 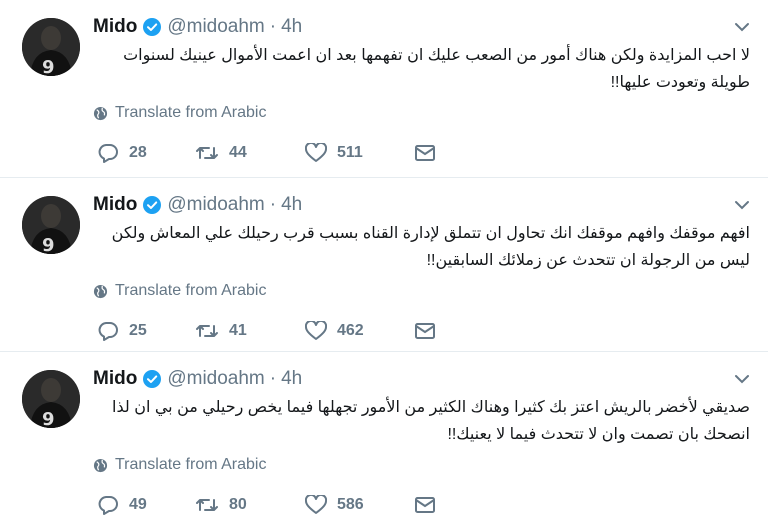 I want to click on like-count: 511, so click(x=350, y=152).